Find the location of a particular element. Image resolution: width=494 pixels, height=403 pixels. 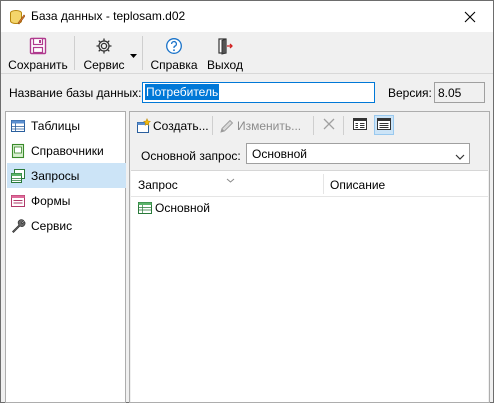

sidebar-item-label: Справочники is located at coordinates (67, 150).